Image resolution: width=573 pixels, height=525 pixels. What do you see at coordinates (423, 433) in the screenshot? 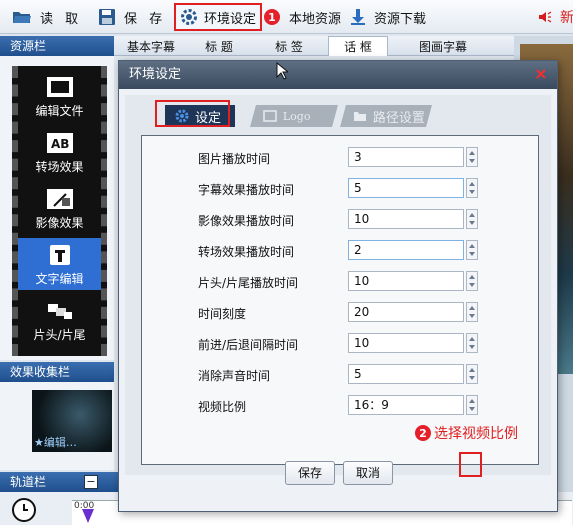
I see `step2-badge: 2` at bounding box center [423, 433].